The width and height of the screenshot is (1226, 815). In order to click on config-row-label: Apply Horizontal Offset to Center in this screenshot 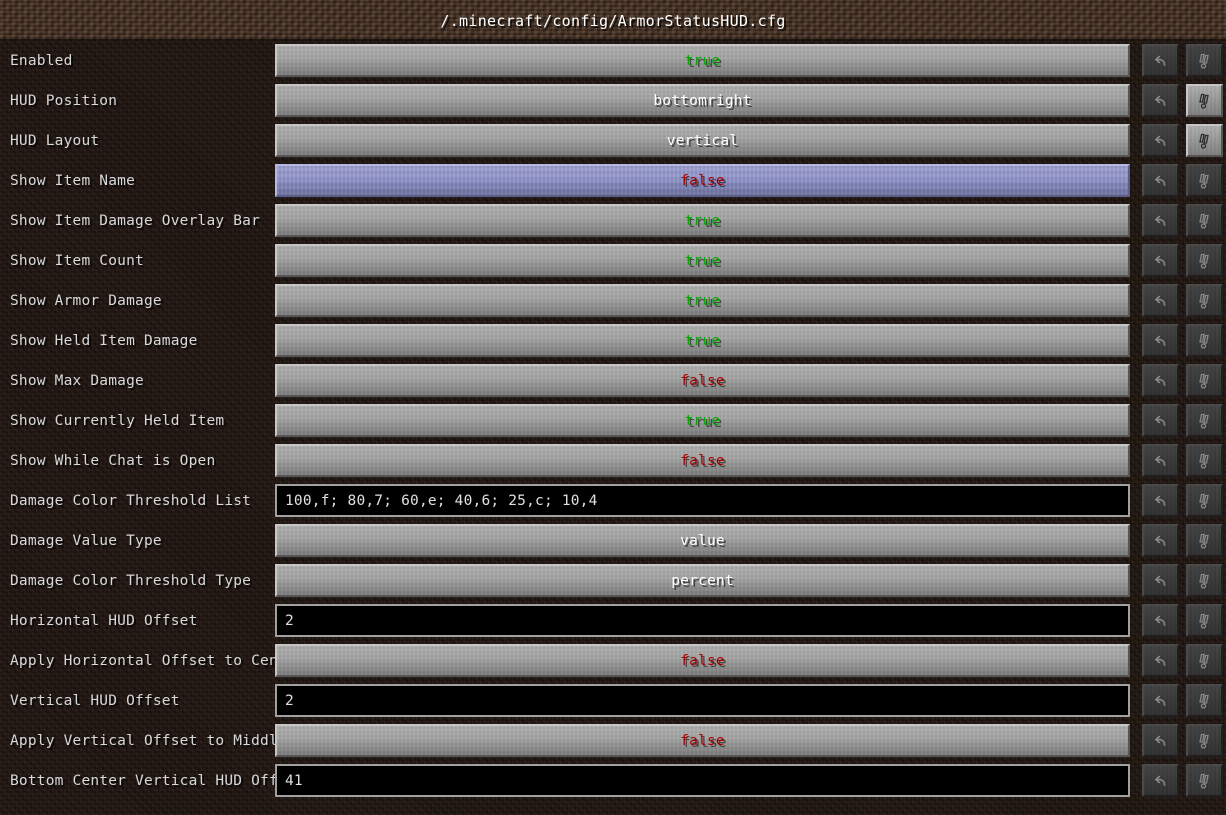, I will do `click(157, 661)`.